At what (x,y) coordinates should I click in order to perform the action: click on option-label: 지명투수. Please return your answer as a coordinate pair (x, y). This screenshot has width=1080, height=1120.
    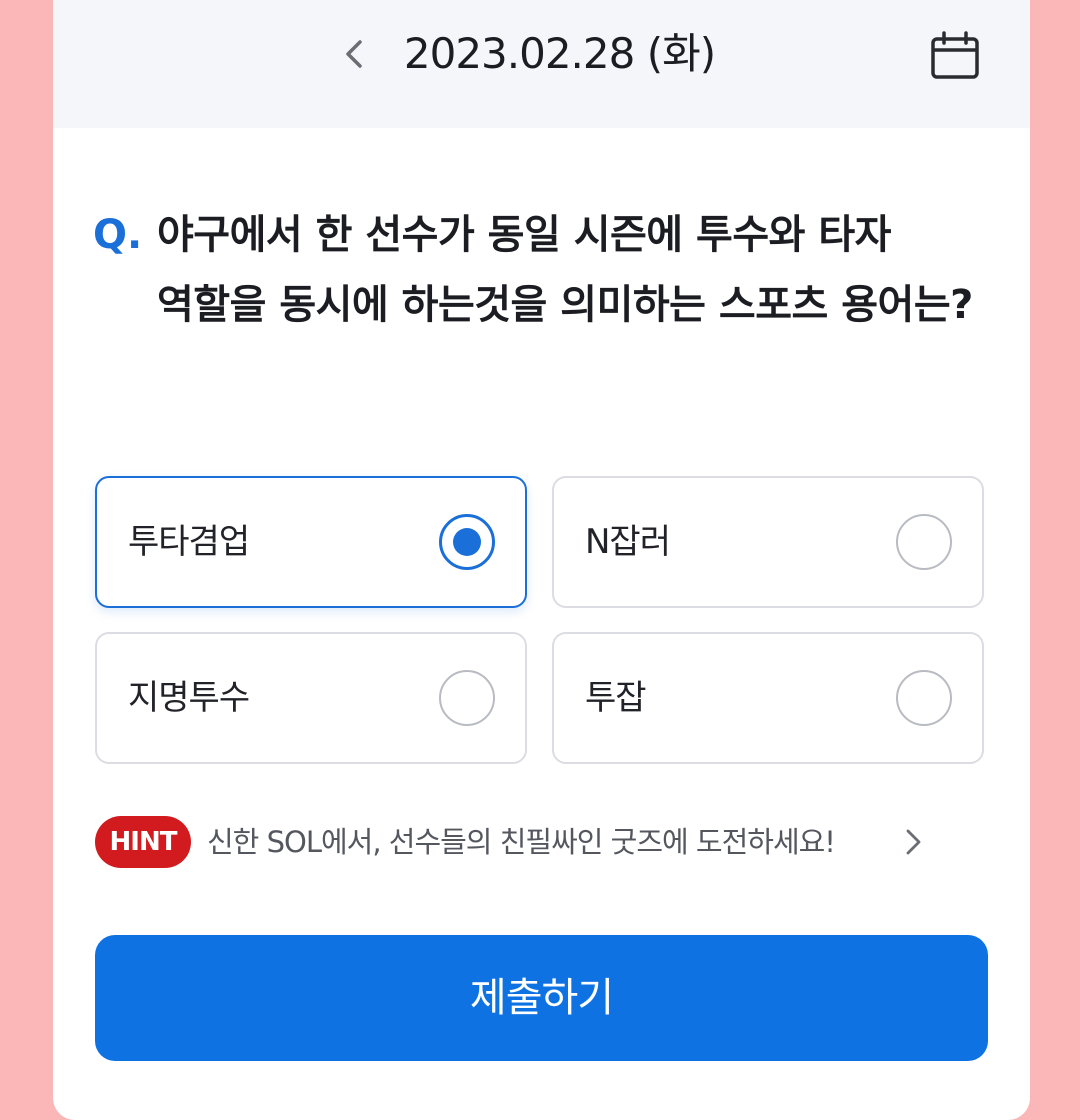
    Looking at the image, I should click on (189, 698).